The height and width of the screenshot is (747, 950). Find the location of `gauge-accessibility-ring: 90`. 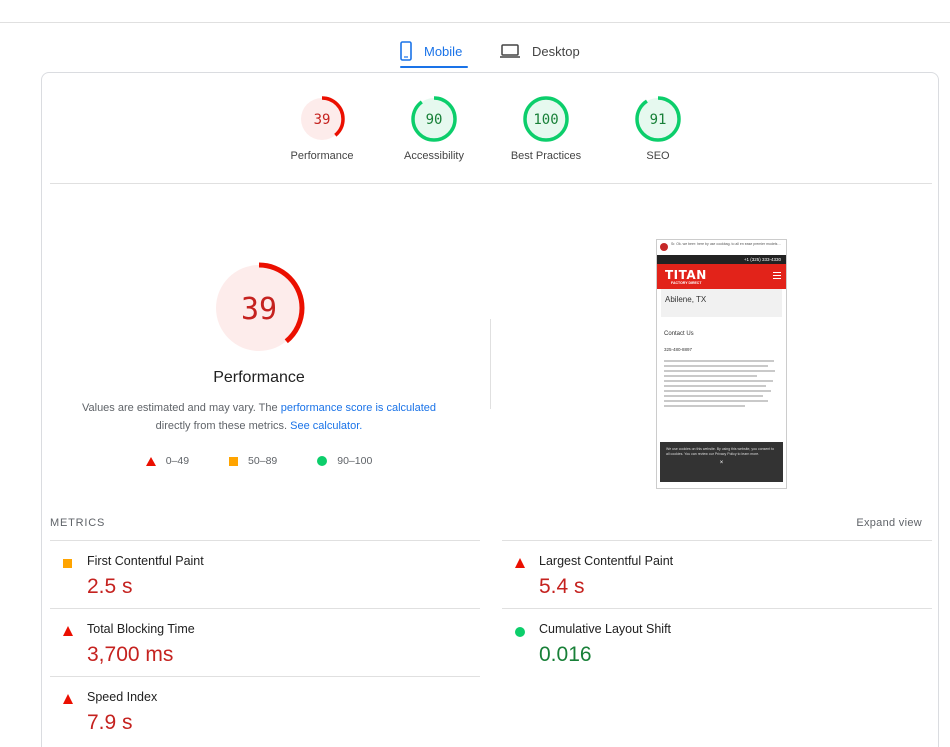

gauge-accessibility-ring: 90 is located at coordinates (434, 119).